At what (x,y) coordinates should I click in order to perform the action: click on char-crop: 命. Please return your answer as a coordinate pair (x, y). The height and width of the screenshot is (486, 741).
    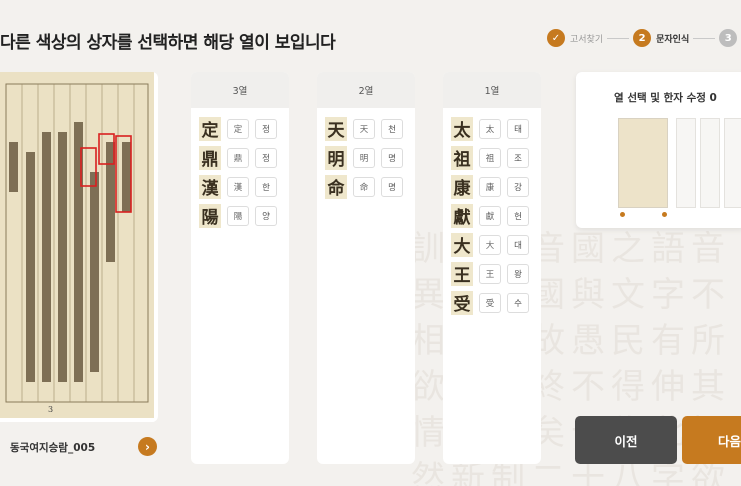
    Looking at the image, I should click on (336, 186).